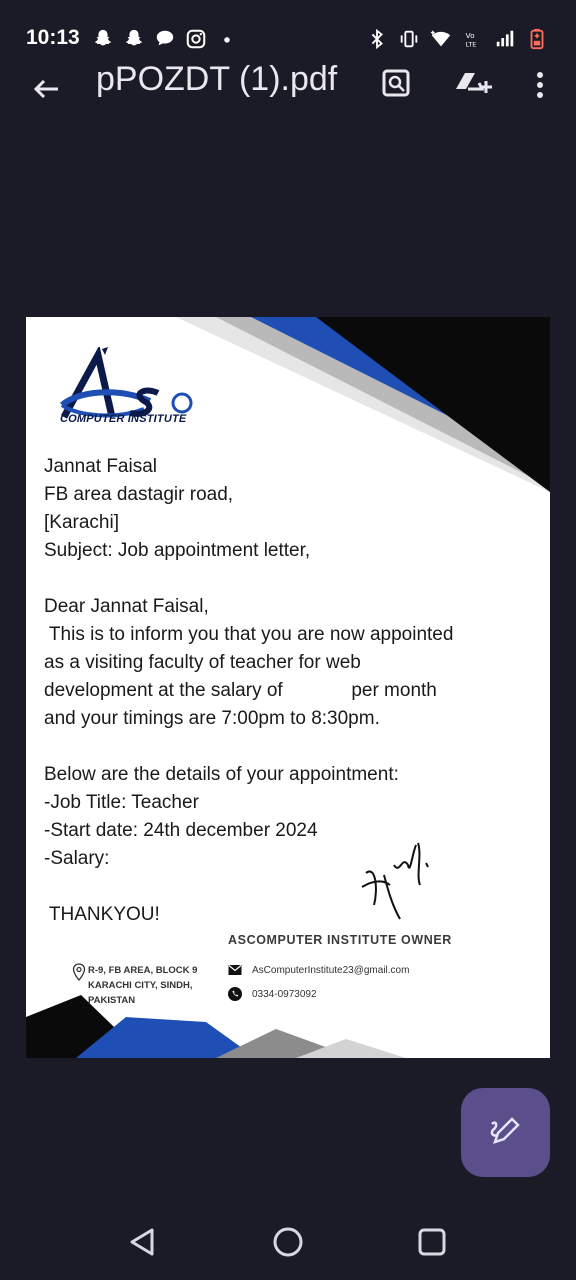 The image size is (576, 1280). What do you see at coordinates (144, 1242) in the screenshot?
I see `nav-back-icon` at bounding box center [144, 1242].